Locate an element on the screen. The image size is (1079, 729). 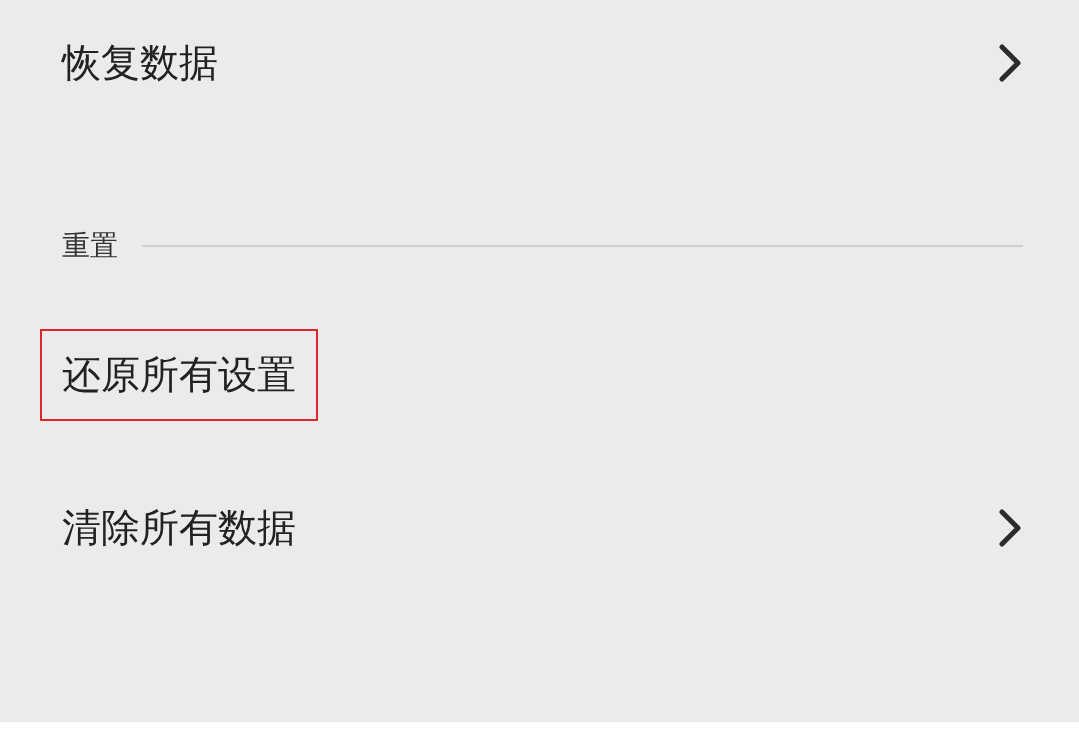
settings-item: 清除所有数据 is located at coordinates (179, 528).